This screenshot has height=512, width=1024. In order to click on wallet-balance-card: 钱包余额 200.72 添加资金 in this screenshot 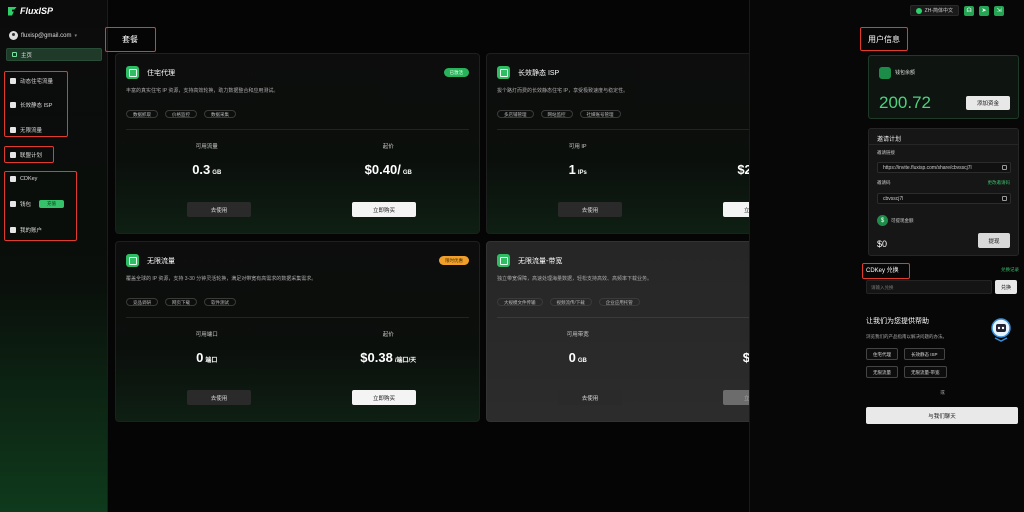, I will do `click(943, 87)`.